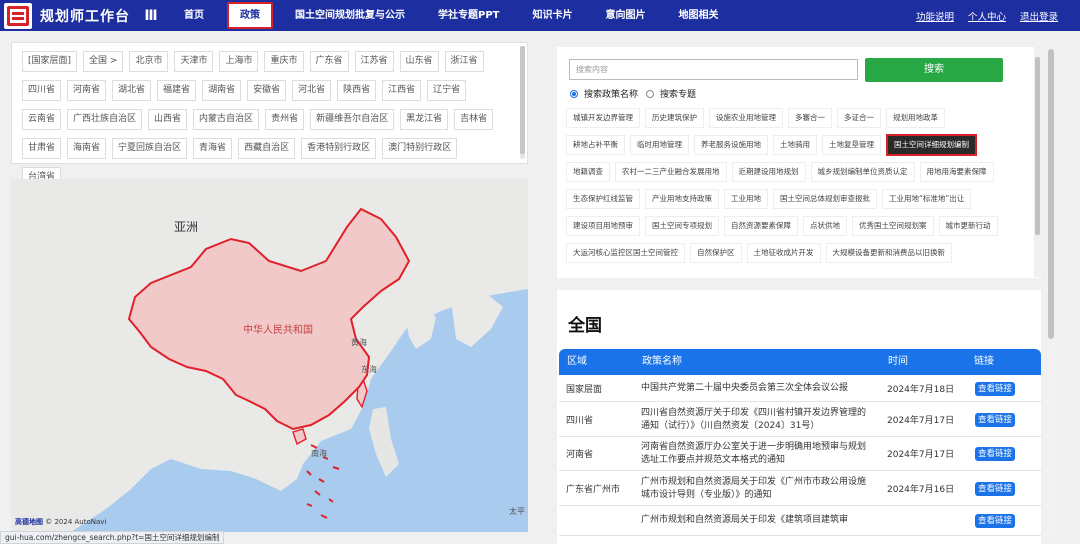 This screenshot has height=544, width=1080. What do you see at coordinates (267, 90) in the screenshot?
I see `region-chip: 安徽省` at bounding box center [267, 90].